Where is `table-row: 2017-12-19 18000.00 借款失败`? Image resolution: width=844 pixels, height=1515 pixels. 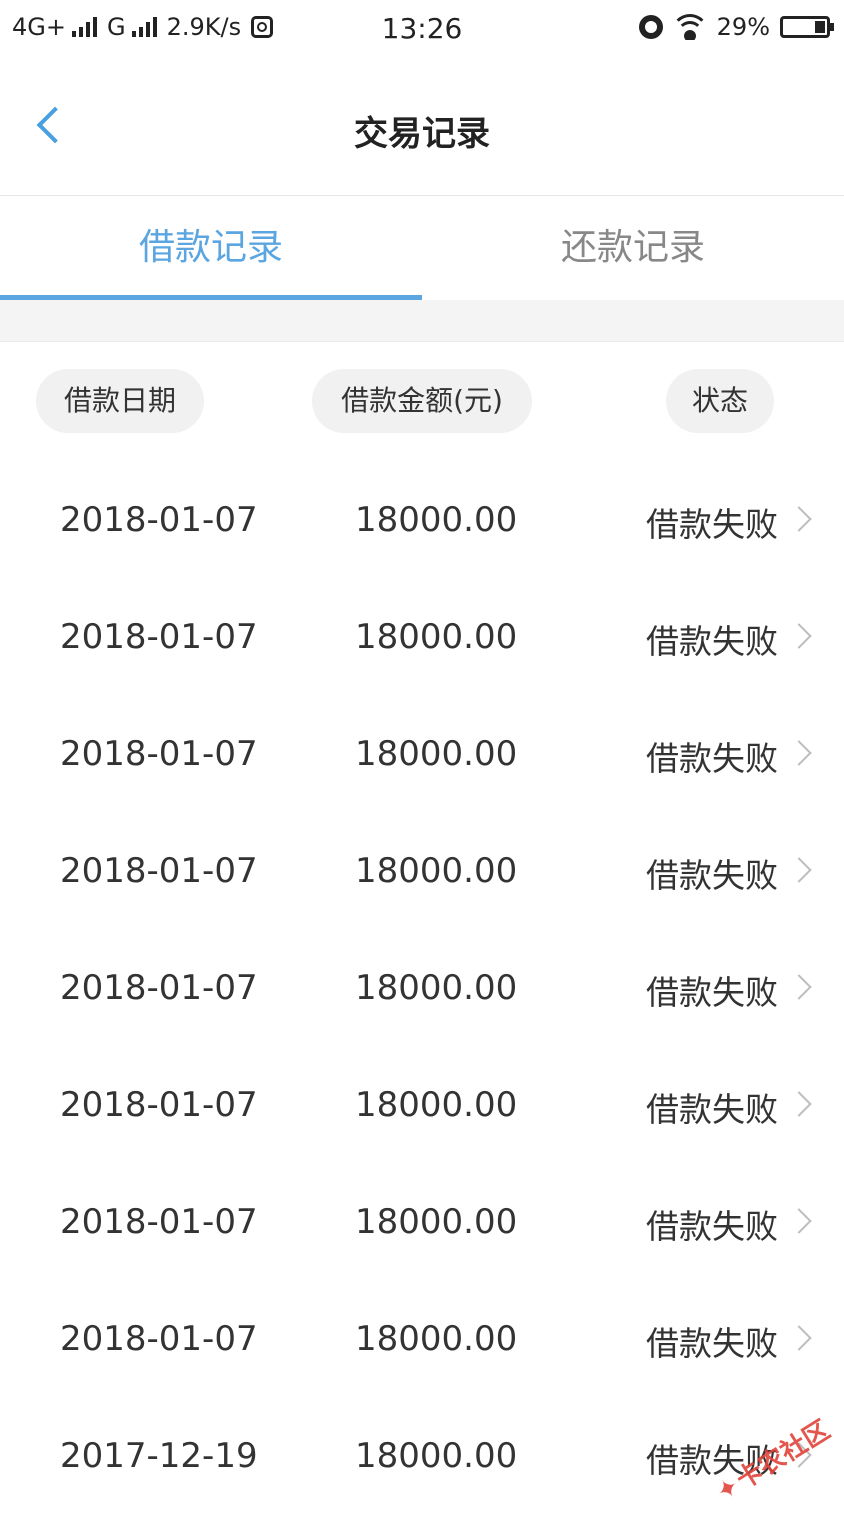
table-row: 2017-12-19 18000.00 借款失败 is located at coordinates (422, 1456).